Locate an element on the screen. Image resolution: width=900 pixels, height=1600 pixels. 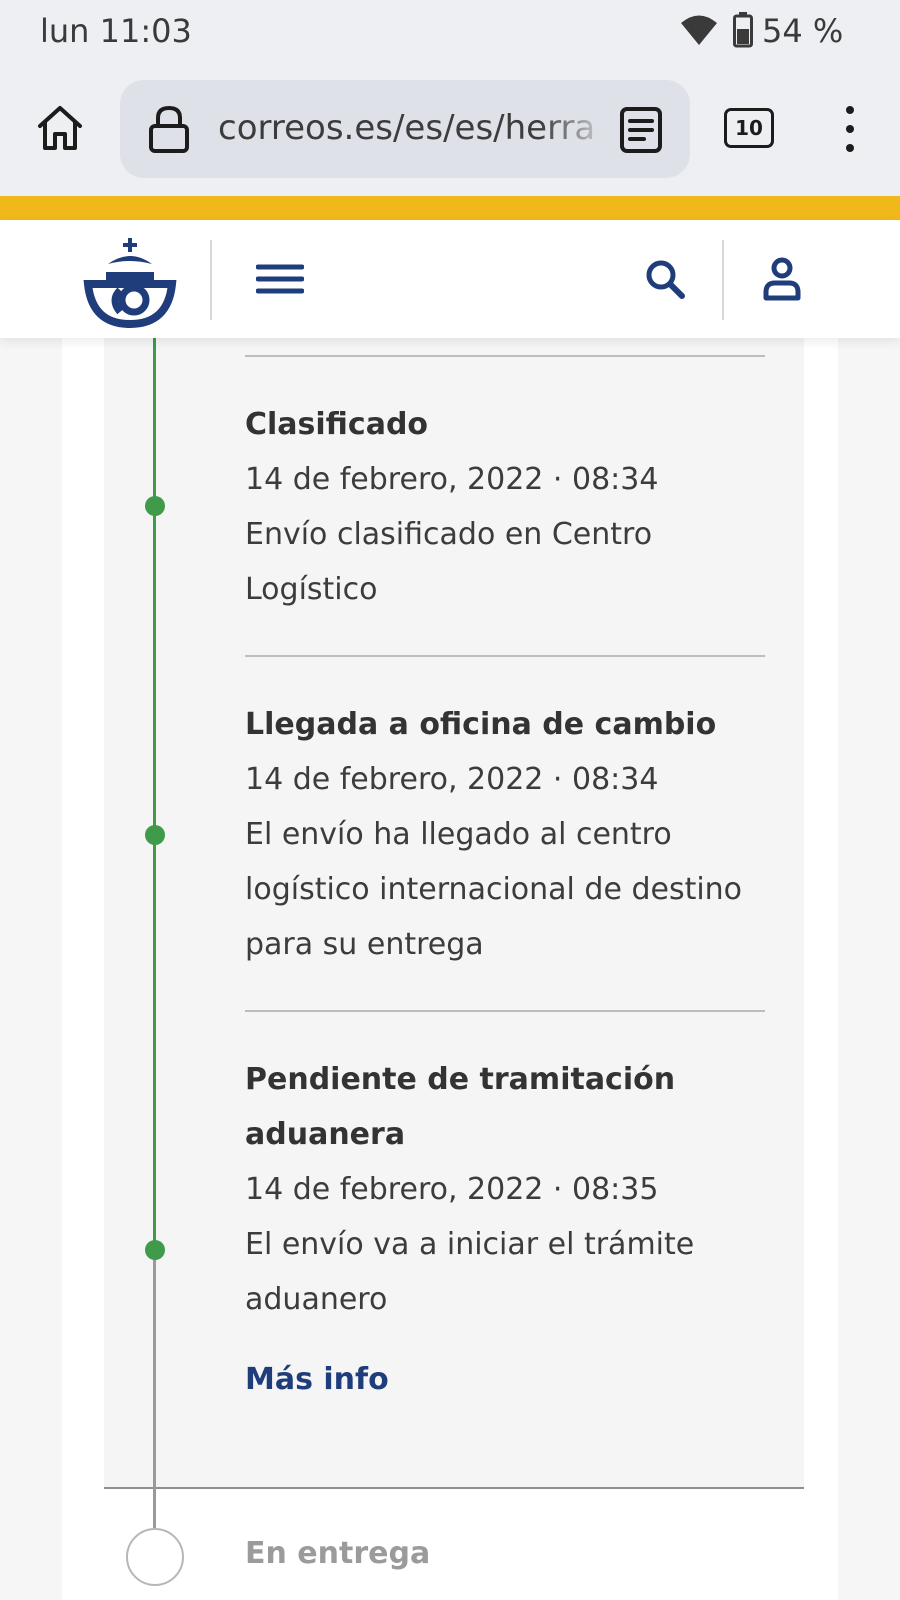
event-description: para su entrega is located at coordinates (364, 944).